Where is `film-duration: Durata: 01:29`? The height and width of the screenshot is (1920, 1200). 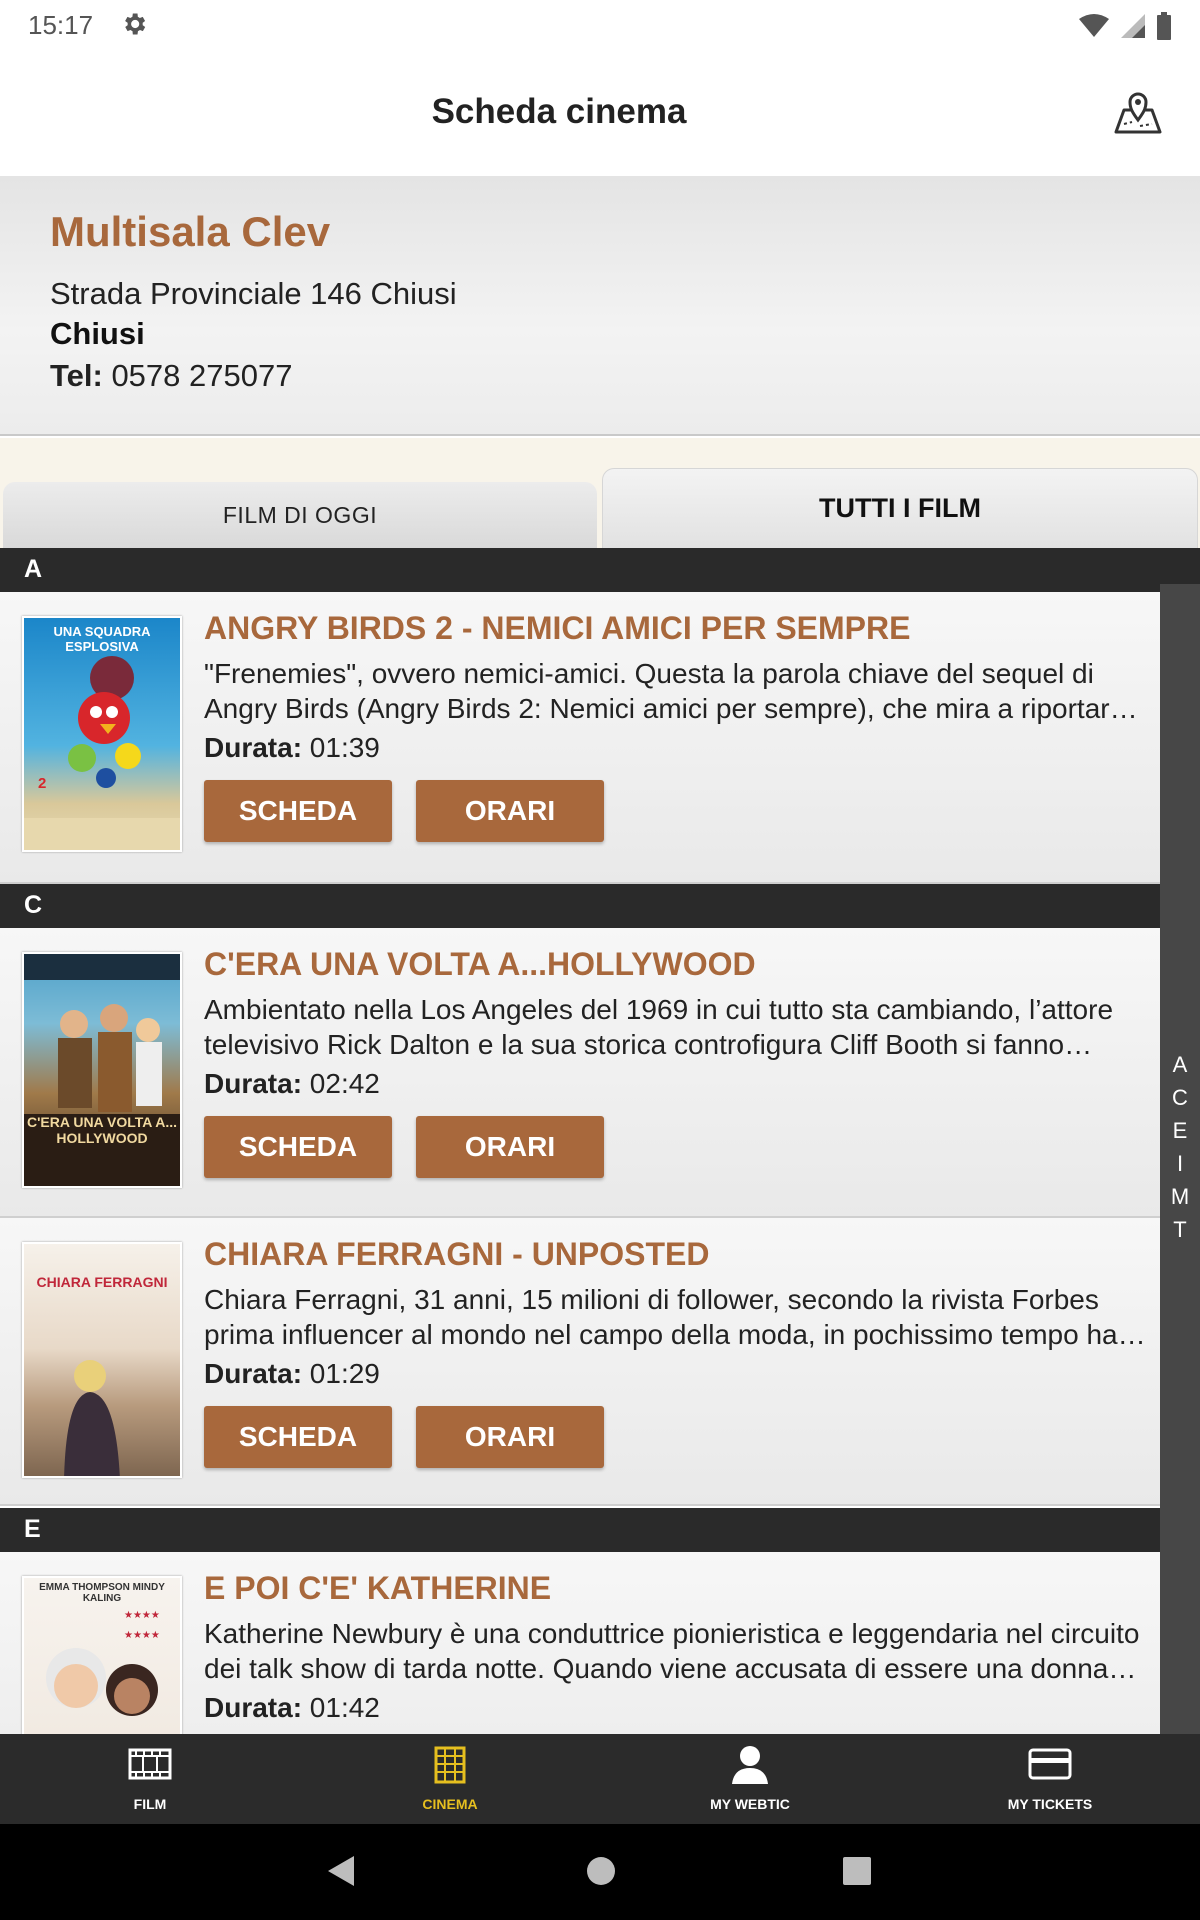
film-duration: Durata: 01:29 is located at coordinates (292, 1374).